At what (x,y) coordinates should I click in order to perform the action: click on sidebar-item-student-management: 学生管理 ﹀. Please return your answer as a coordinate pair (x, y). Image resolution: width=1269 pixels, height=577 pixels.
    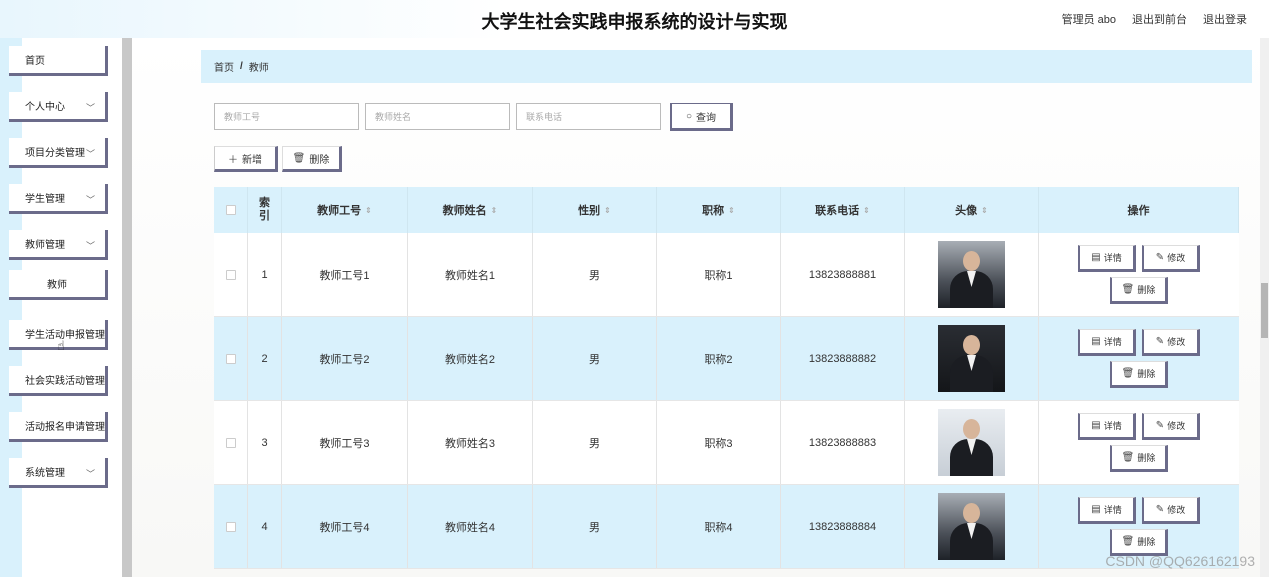
    Looking at the image, I should click on (58, 199).